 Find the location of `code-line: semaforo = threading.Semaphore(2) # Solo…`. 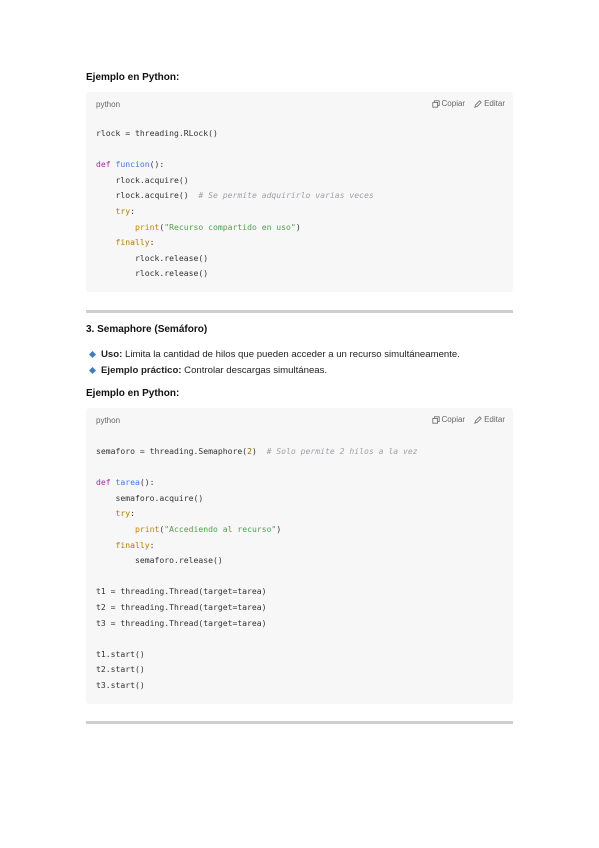

code-line: semaforo = threading.Semaphore(2) # Solo… is located at coordinates (300, 452).